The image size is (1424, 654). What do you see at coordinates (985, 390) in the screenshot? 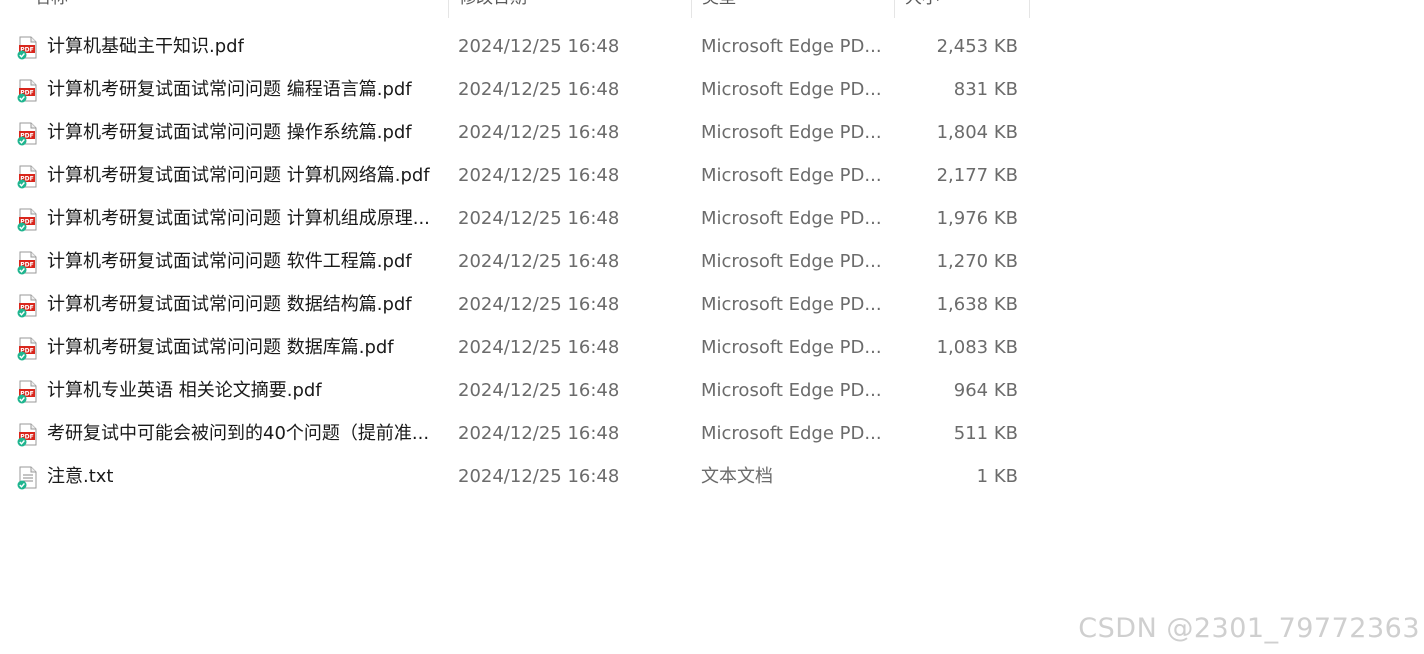
I see `file-size: 964 KB` at bounding box center [985, 390].